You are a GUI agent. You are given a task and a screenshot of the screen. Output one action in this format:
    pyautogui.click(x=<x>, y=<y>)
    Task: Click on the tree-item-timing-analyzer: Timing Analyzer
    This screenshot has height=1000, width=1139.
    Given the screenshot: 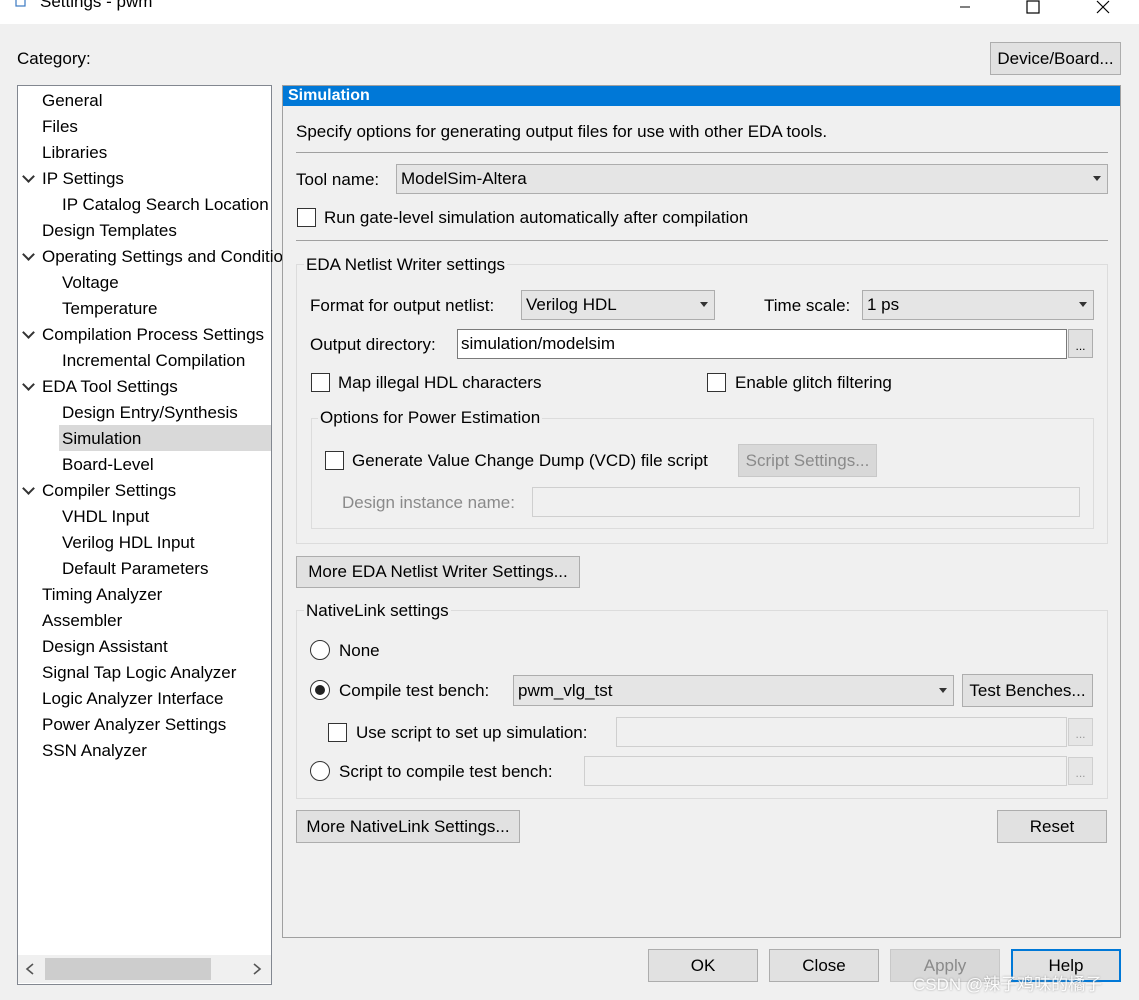 What is the action you would take?
    pyautogui.click(x=102, y=595)
    